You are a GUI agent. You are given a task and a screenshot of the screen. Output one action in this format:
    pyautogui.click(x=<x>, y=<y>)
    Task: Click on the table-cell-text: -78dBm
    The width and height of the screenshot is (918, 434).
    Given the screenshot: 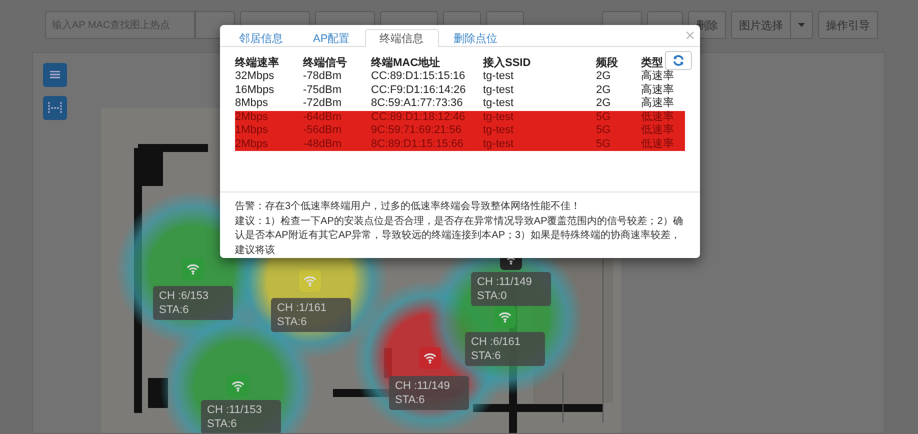 What is the action you would take?
    pyautogui.click(x=323, y=77)
    